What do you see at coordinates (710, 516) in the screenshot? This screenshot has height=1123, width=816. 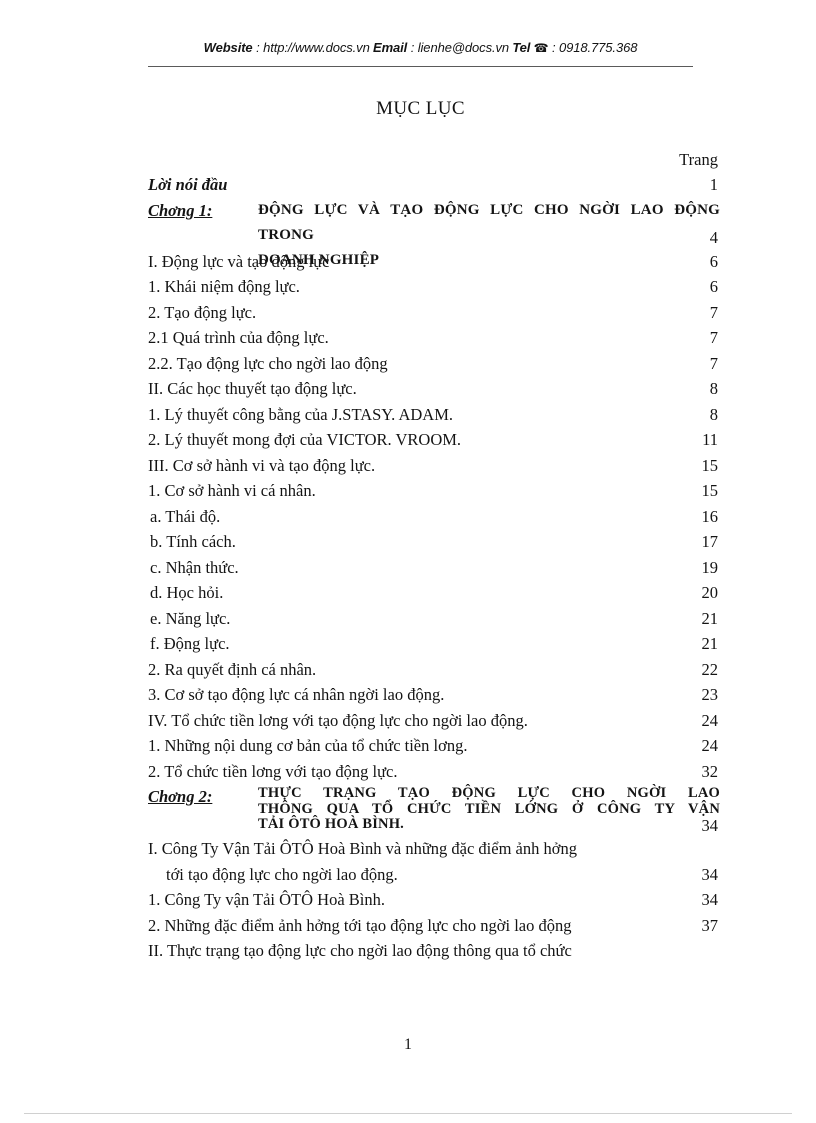 I see `toc-entry-page: 16` at bounding box center [710, 516].